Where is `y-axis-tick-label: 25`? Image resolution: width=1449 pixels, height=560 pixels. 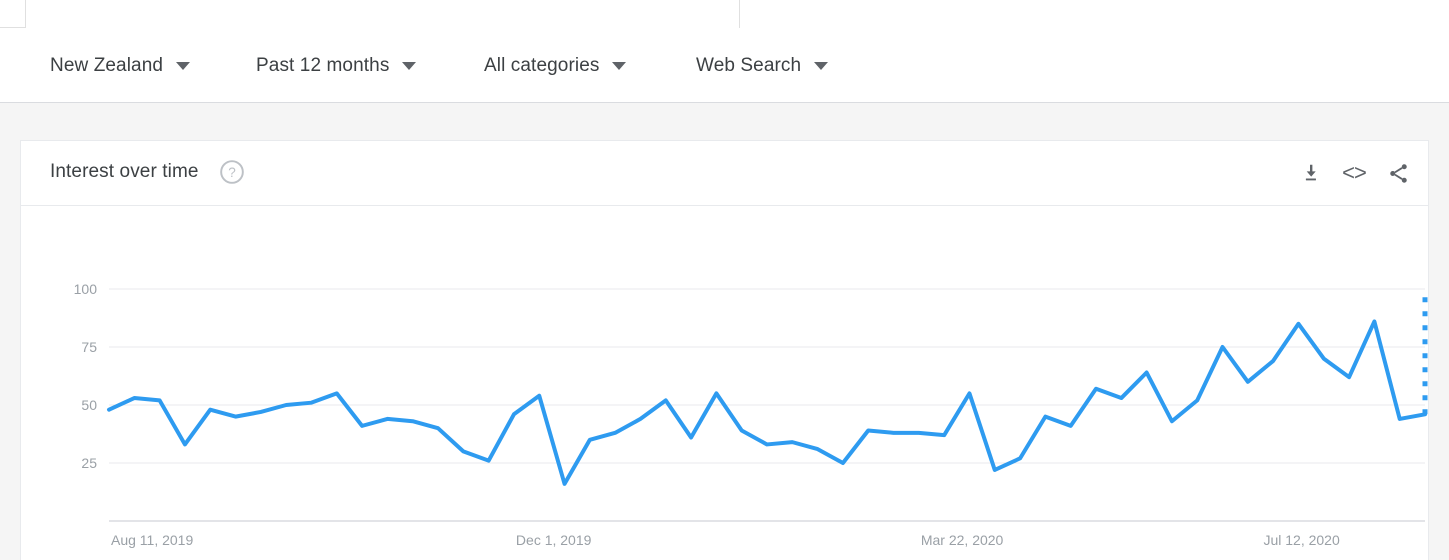 y-axis-tick-label: 25 is located at coordinates (89, 463).